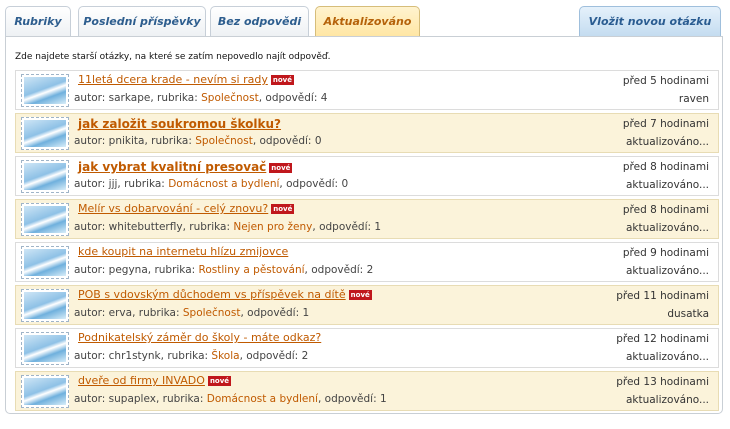 This screenshot has height=429, width=730. Describe the element at coordinates (272, 227) in the screenshot. I see `category-link: Nejen pro ženy` at that location.